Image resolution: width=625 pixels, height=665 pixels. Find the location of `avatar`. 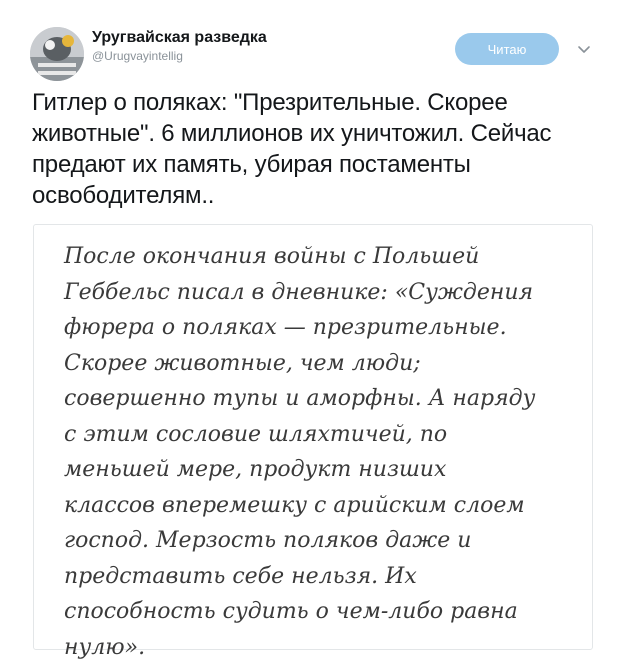

avatar is located at coordinates (57, 54).